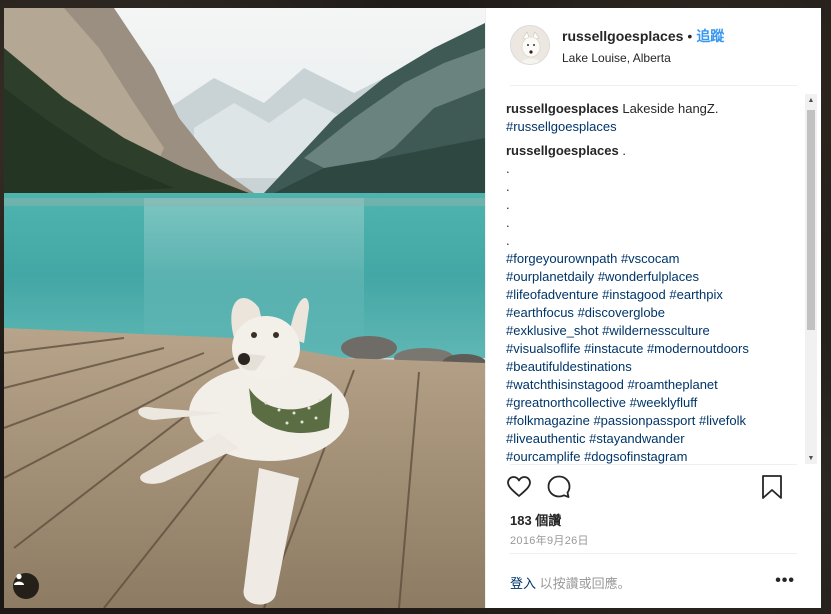 This screenshot has height=614, width=831. Describe the element at coordinates (656, 330) in the screenshot. I see `hashtag-link: #wildernessculture` at that location.